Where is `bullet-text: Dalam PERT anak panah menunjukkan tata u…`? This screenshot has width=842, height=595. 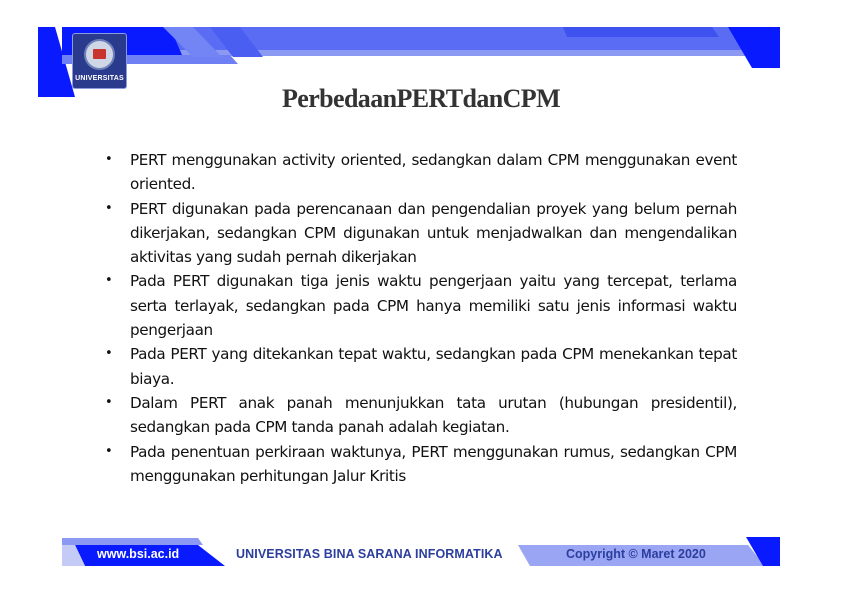 bullet-text: Dalam PERT anak panah menunjukkan tata u… is located at coordinates (433, 415).